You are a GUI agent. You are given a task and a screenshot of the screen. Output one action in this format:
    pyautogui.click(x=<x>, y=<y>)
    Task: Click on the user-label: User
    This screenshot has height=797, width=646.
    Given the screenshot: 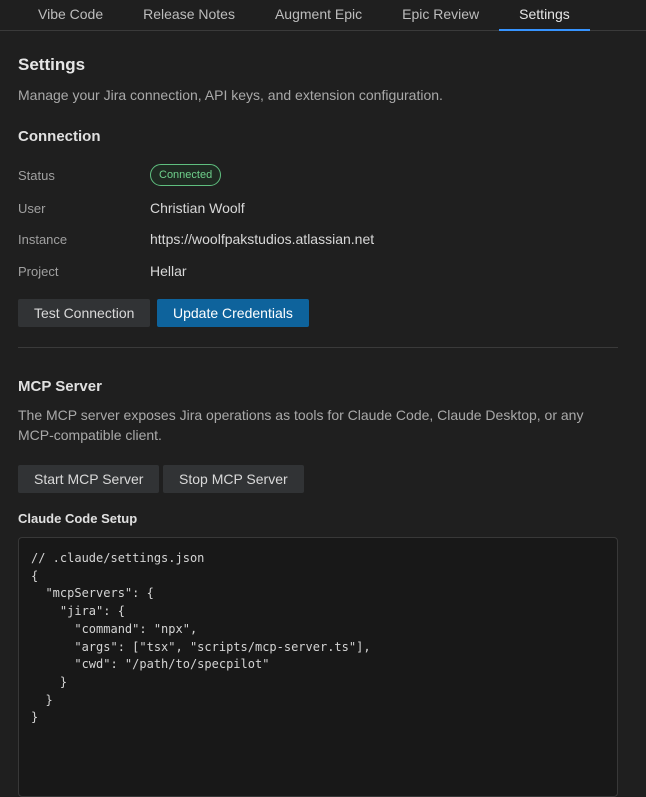 What is the action you would take?
    pyautogui.click(x=32, y=208)
    